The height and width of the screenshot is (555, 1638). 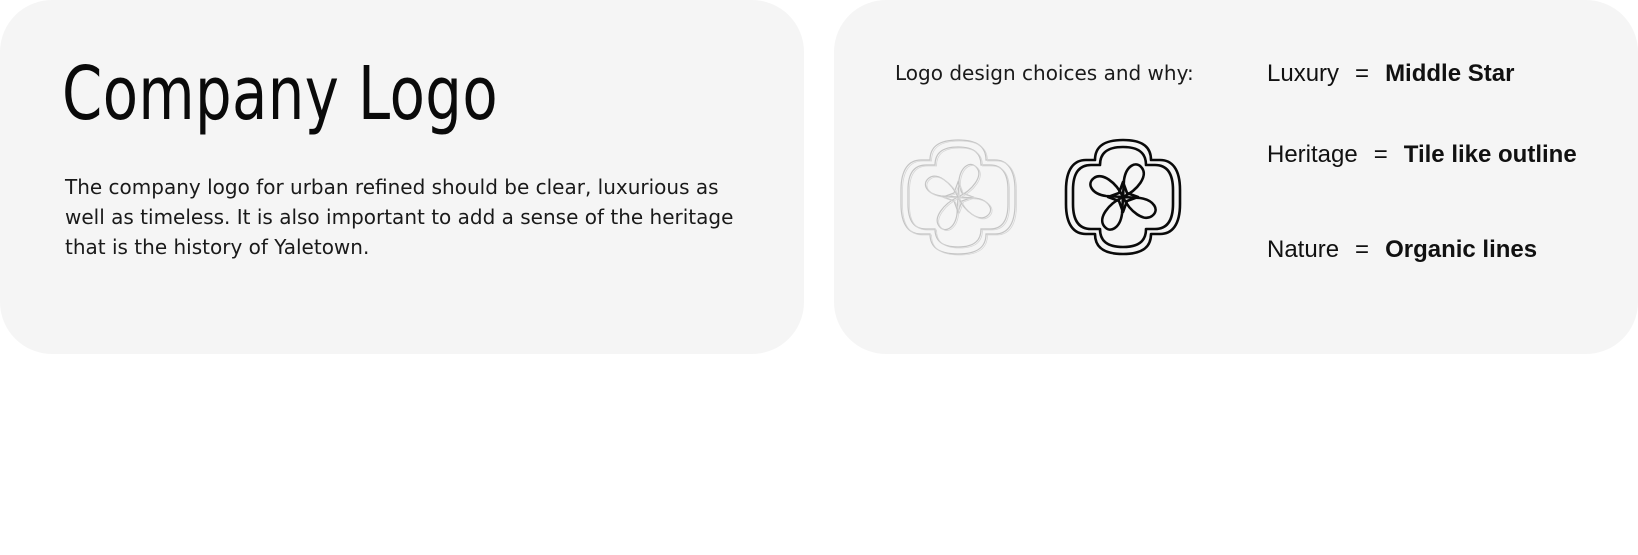 What do you see at coordinates (1303, 73) in the screenshot?
I see `choice-term: Luxury` at bounding box center [1303, 73].